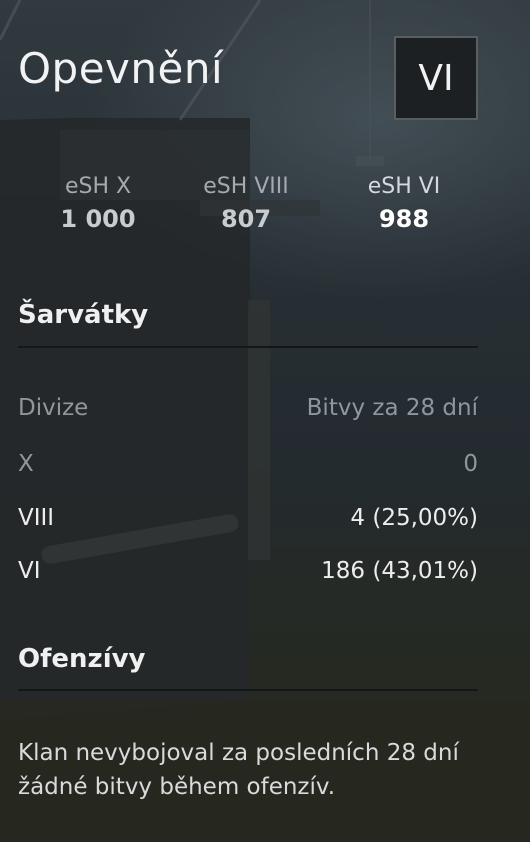 This screenshot has height=842, width=530. I want to click on elo-rating-x: eSH X 1 000, so click(98, 203).